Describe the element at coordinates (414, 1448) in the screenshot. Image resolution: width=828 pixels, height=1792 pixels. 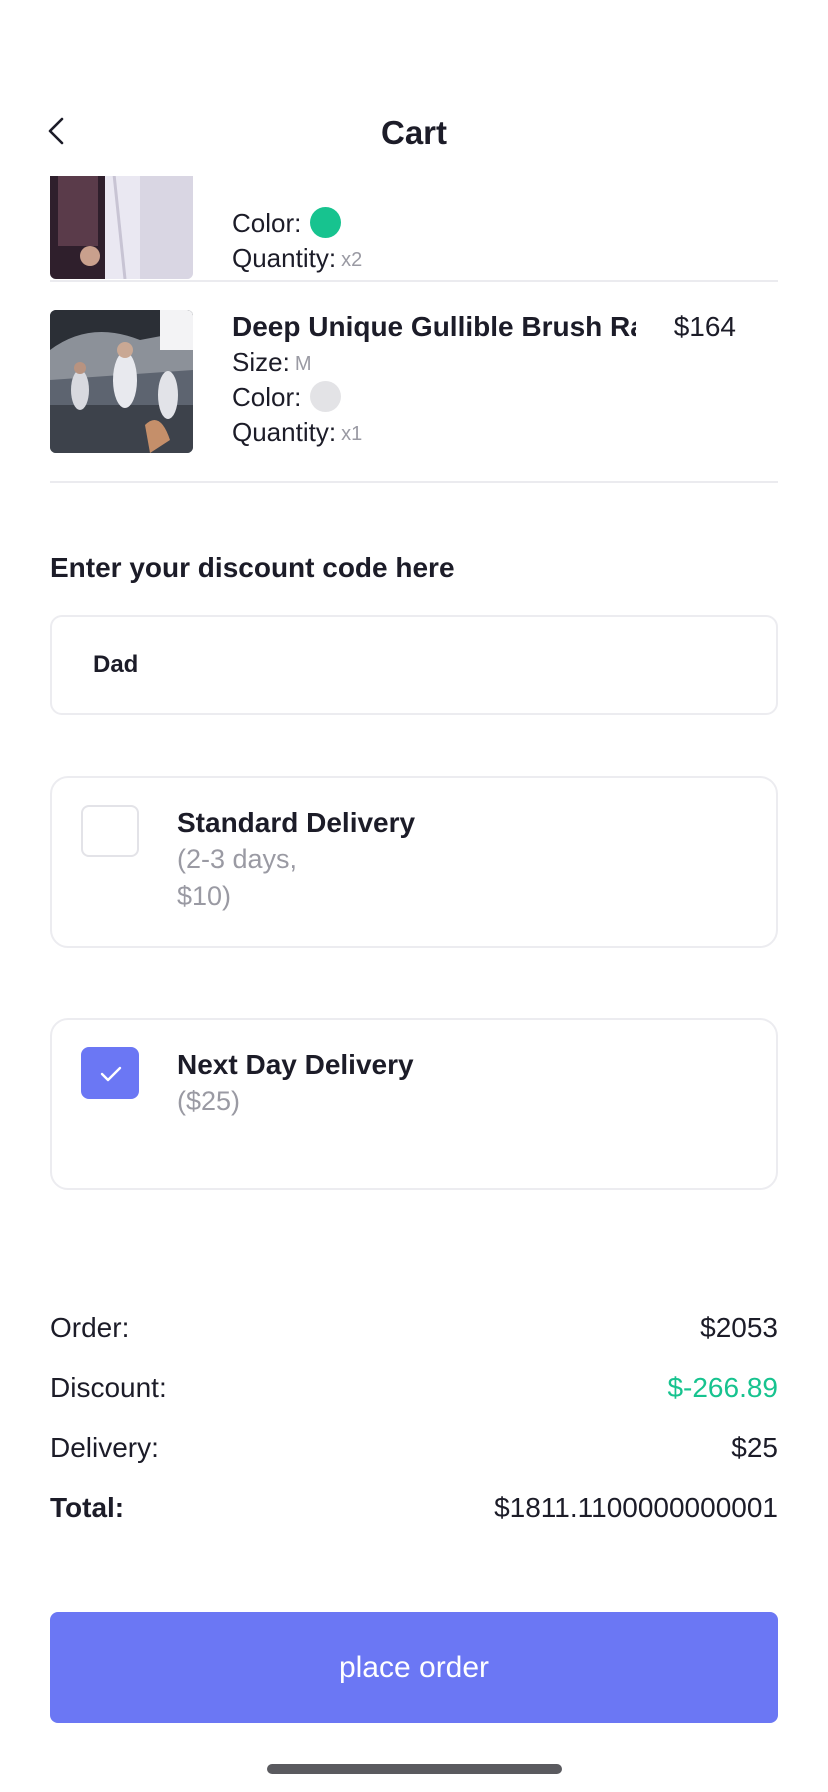
I see `summary-delivery: Delivery: $25` at that location.